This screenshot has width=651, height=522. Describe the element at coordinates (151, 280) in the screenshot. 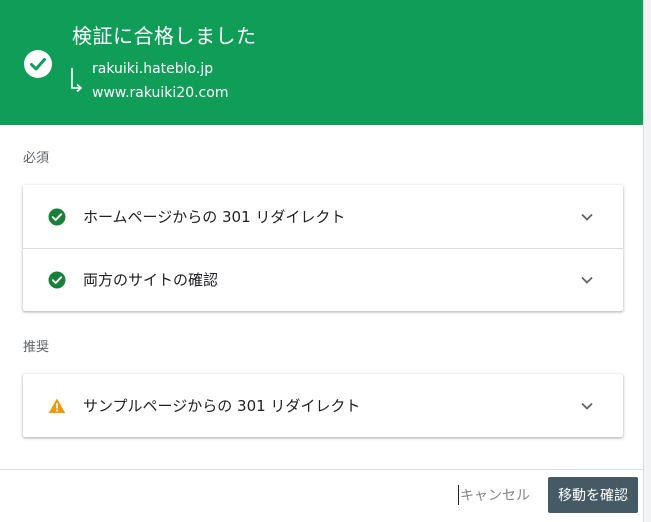

I see `check-row-label: 両方のサイトの確認` at that location.